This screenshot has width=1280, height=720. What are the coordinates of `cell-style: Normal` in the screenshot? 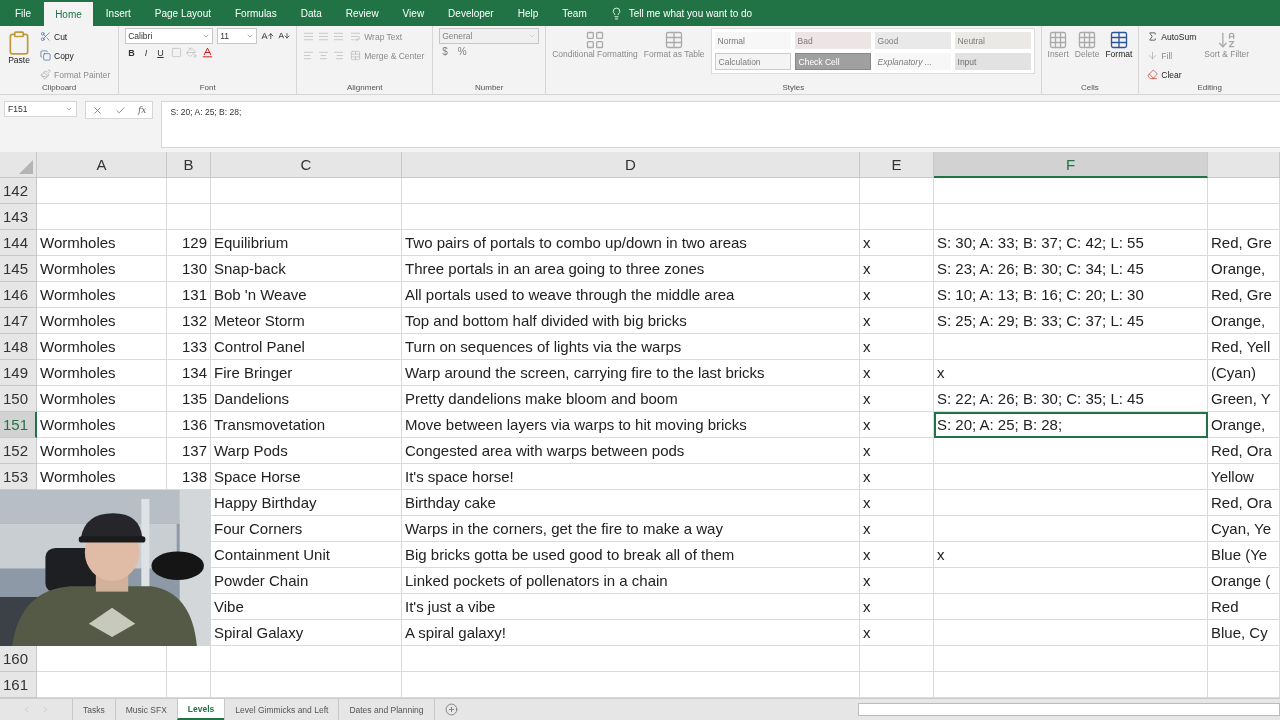 It's located at (752, 40).